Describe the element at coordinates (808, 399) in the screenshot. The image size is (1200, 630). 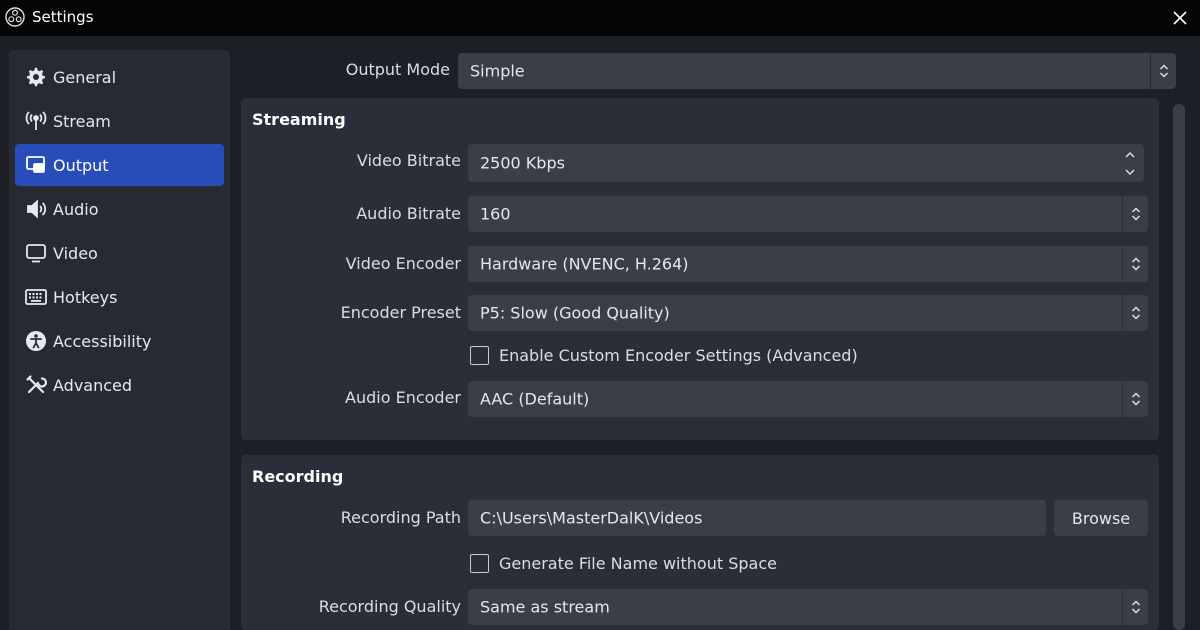
I see `audio-encoder-select: AAC (Default)` at that location.